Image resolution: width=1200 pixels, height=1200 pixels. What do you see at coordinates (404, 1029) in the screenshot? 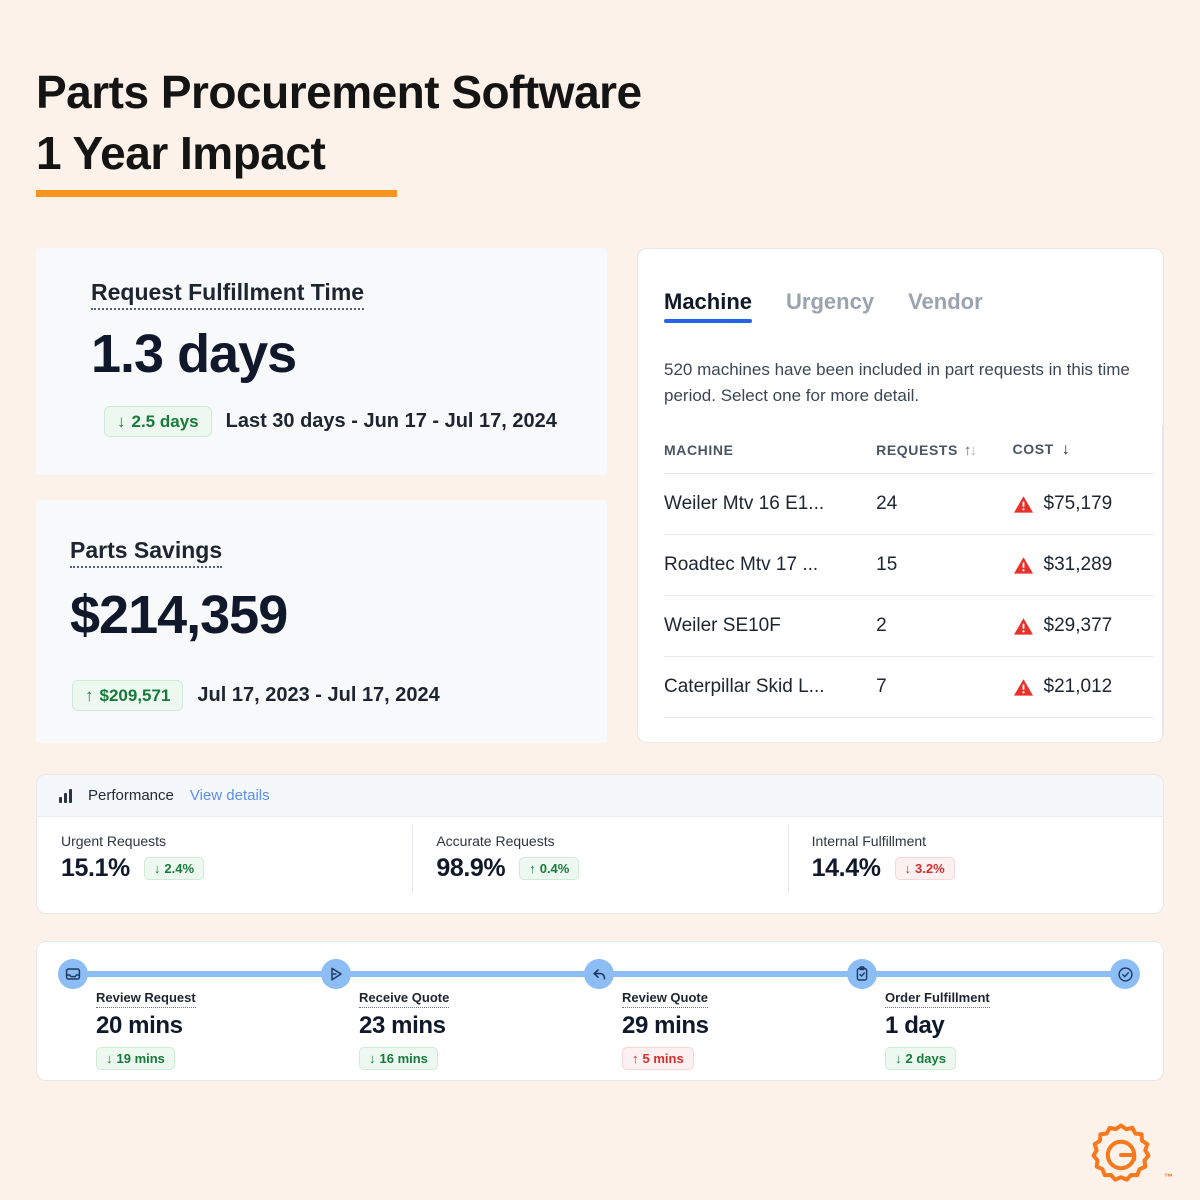
I see `timeline-step-receive-quote: Receive Quote 23 mins ↓ 16 mins` at bounding box center [404, 1029].